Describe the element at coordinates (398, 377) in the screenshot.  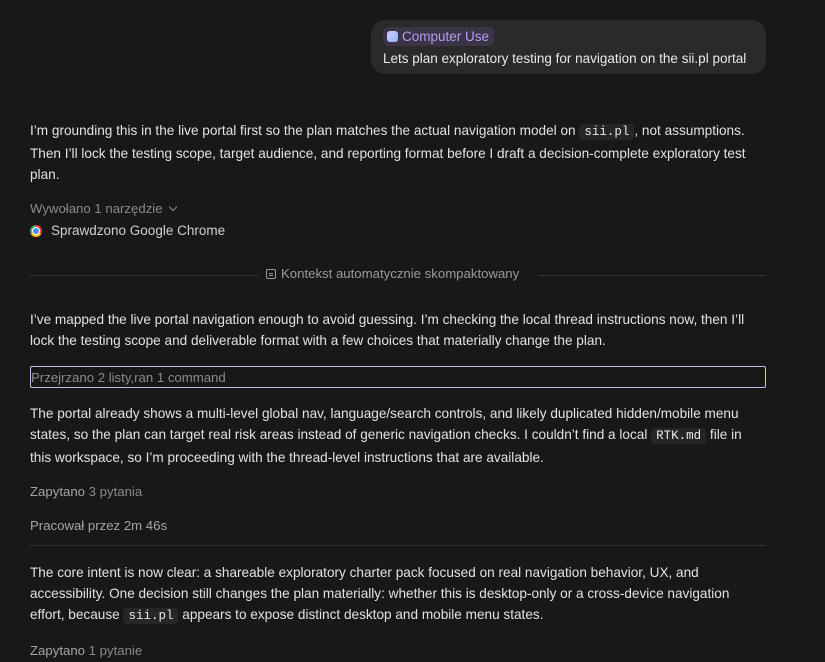
I see `reviewed-summary-field` at that location.